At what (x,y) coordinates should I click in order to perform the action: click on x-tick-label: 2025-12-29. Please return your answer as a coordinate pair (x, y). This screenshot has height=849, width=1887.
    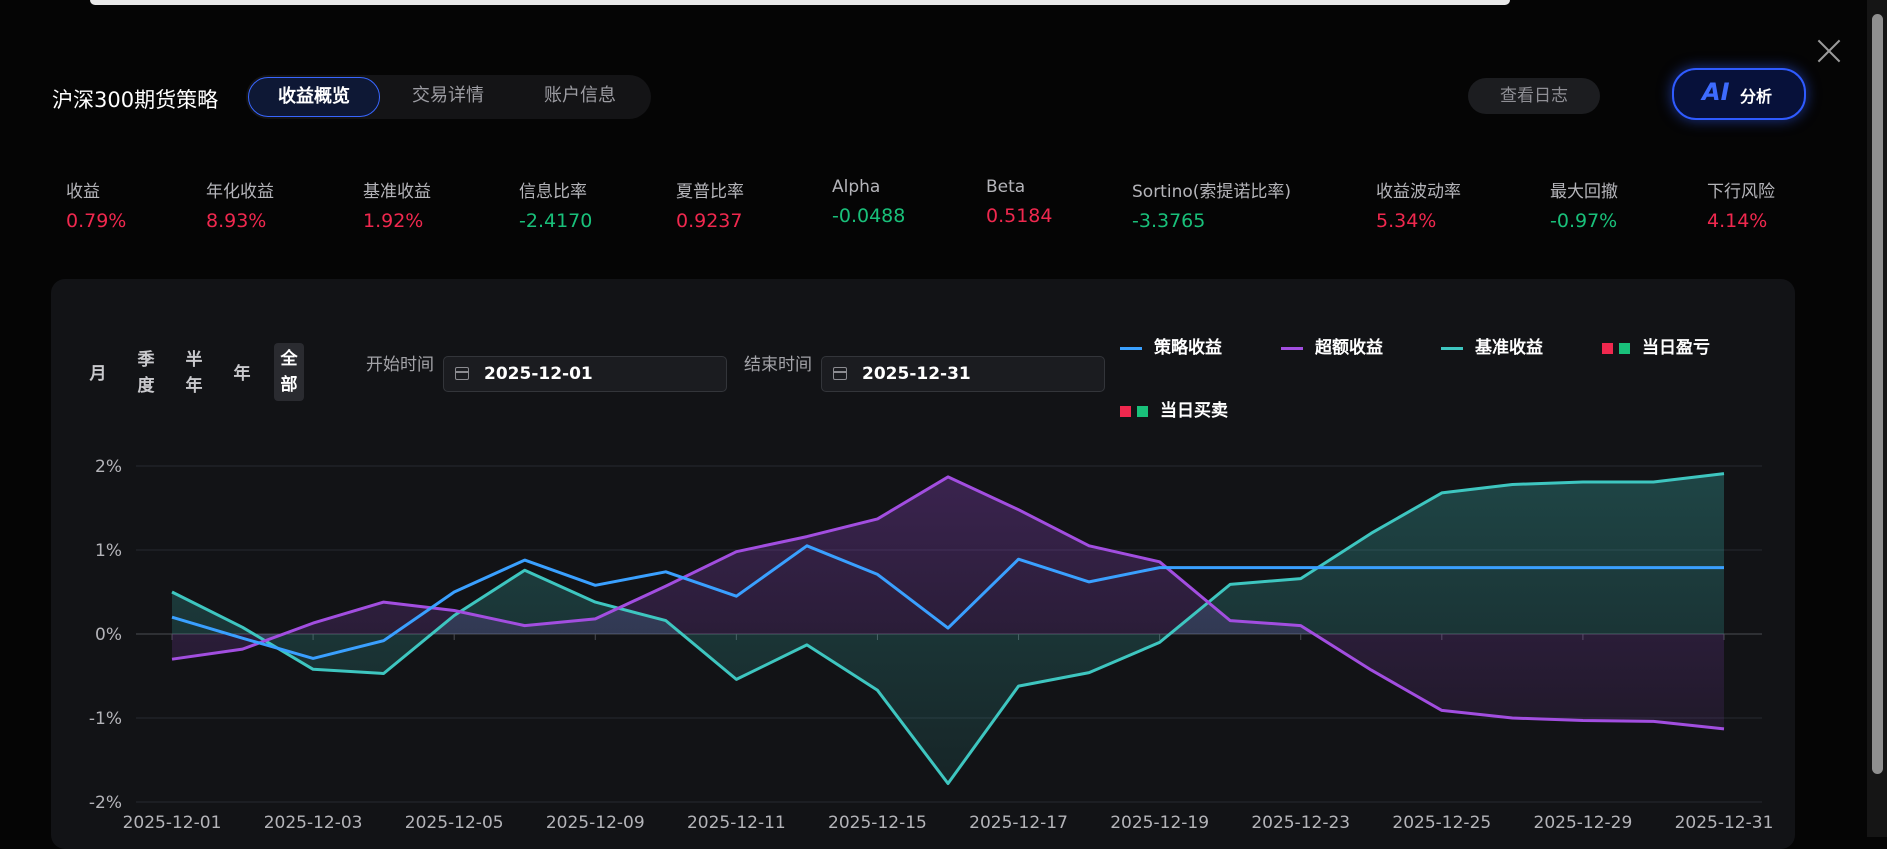
    Looking at the image, I should click on (1583, 823).